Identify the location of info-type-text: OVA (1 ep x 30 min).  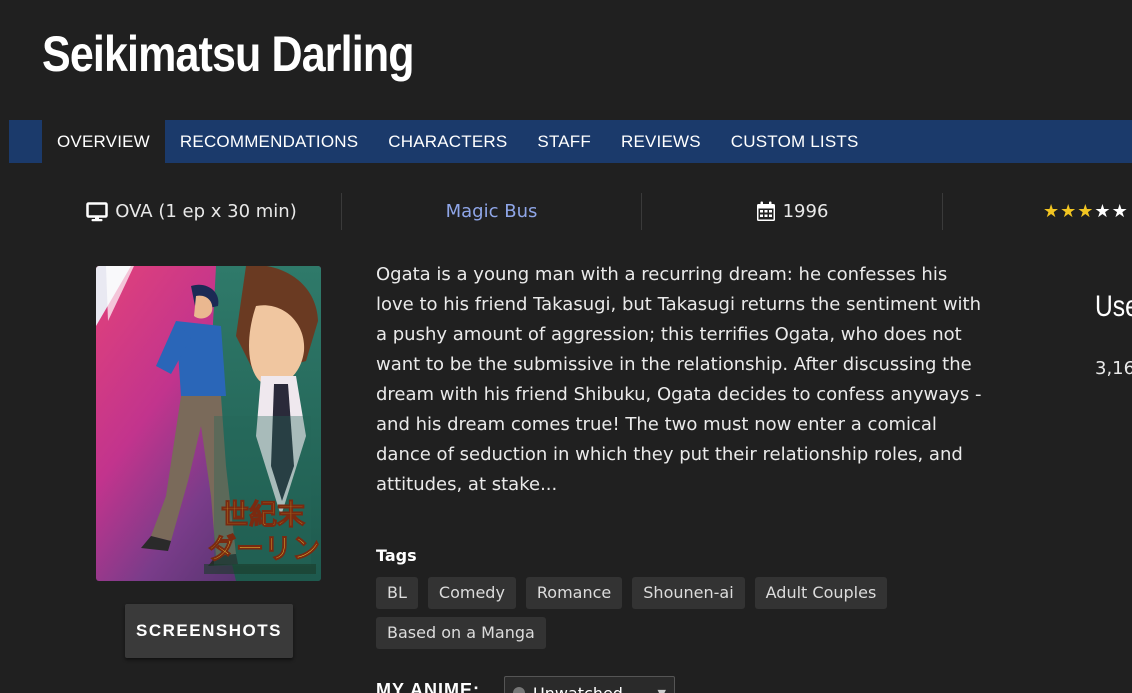
(206, 211).